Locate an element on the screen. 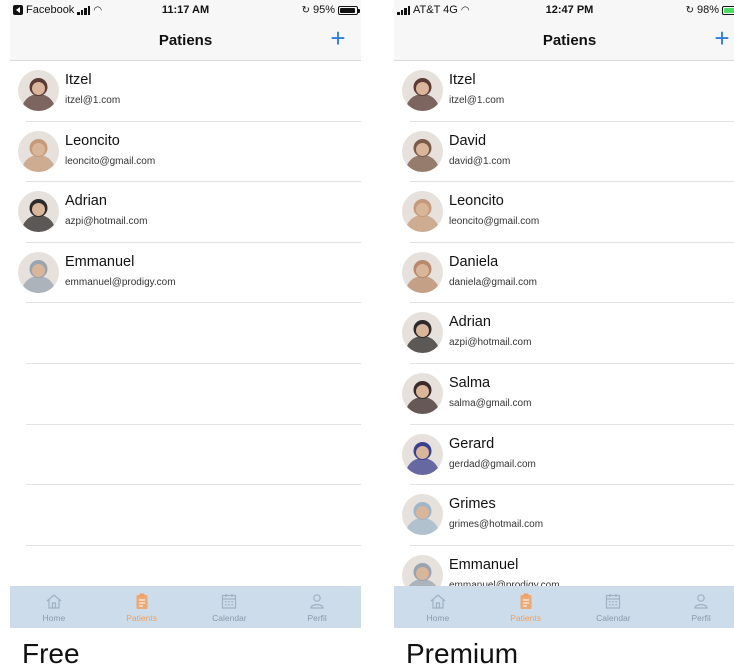 This screenshot has width=734, height=669. patient-name: Daniela is located at coordinates (474, 261).